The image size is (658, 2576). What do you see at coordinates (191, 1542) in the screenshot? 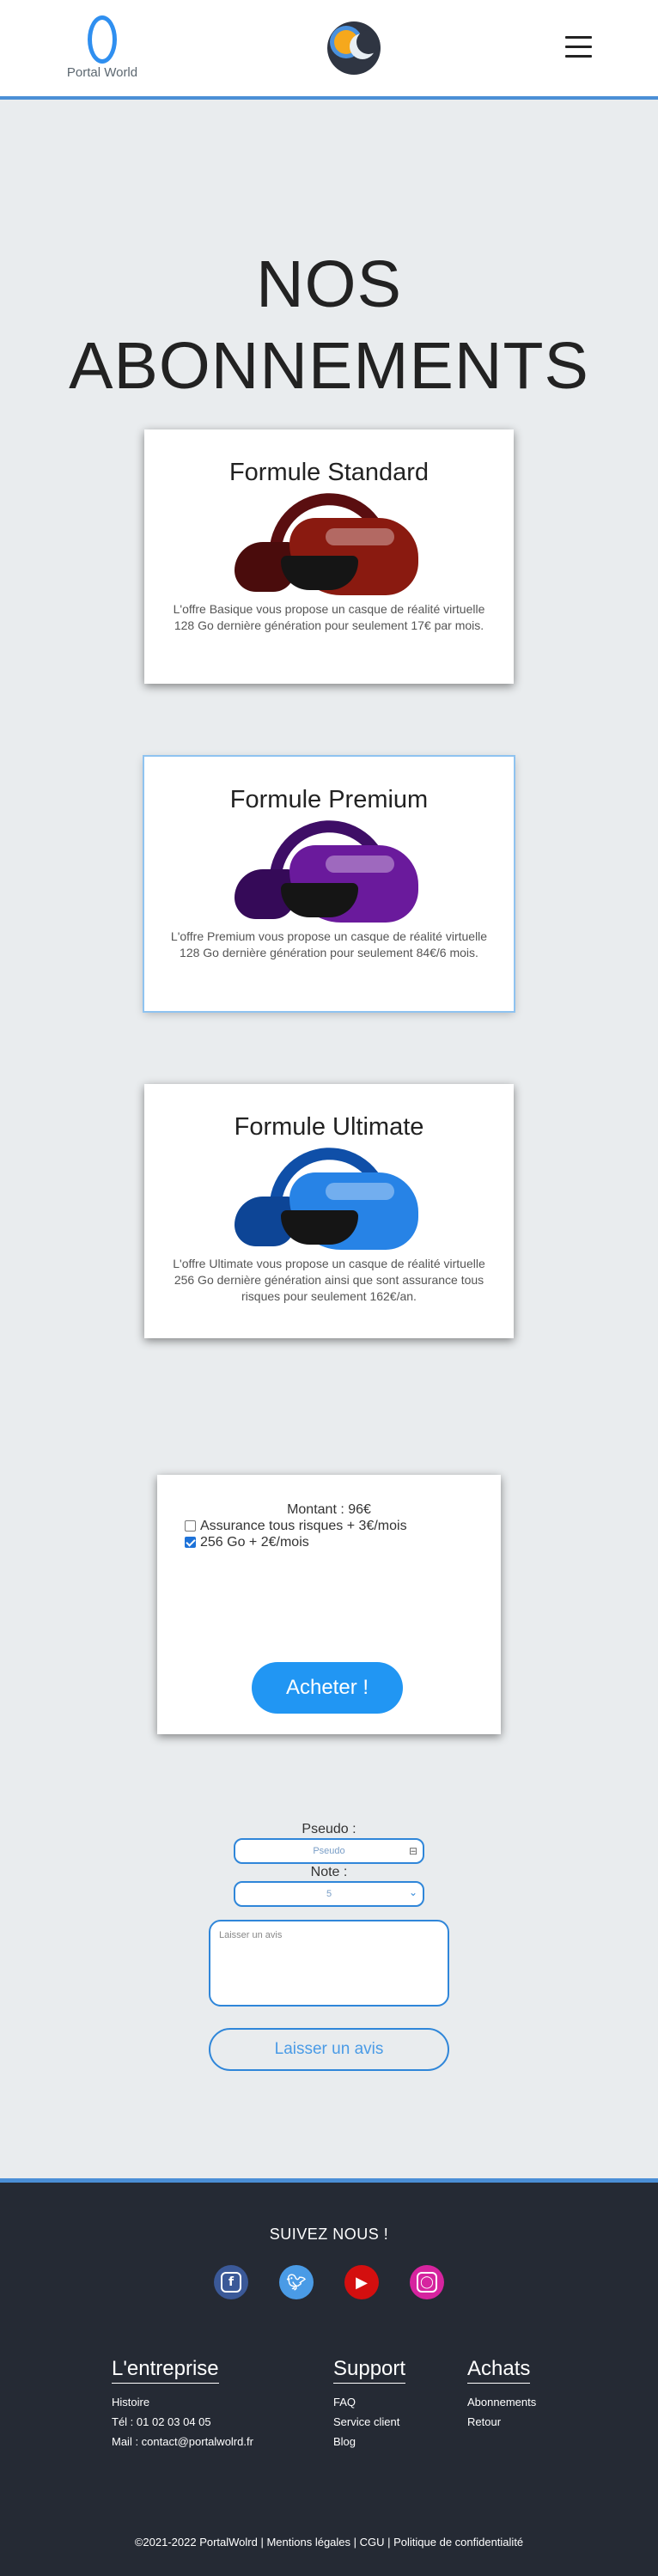
I see `storage-checkbox` at bounding box center [191, 1542].